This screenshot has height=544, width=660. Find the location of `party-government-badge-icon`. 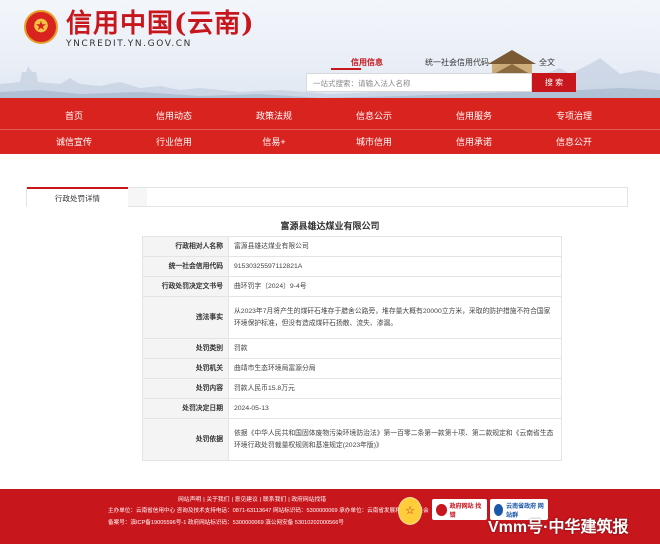

party-government-badge-icon is located at coordinates (410, 511).